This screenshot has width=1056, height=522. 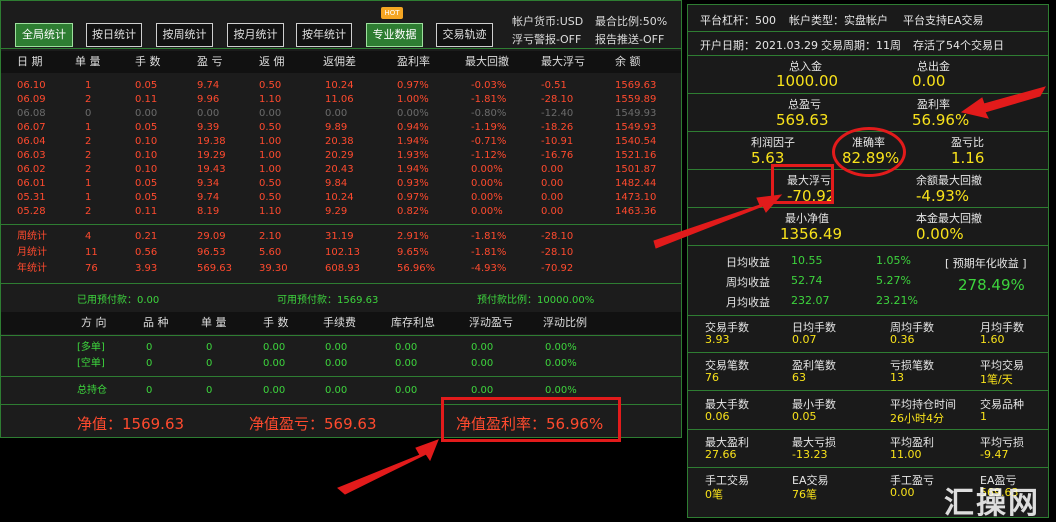 I want to click on arrow-to-profit-rate, so click(x=1003, y=102).